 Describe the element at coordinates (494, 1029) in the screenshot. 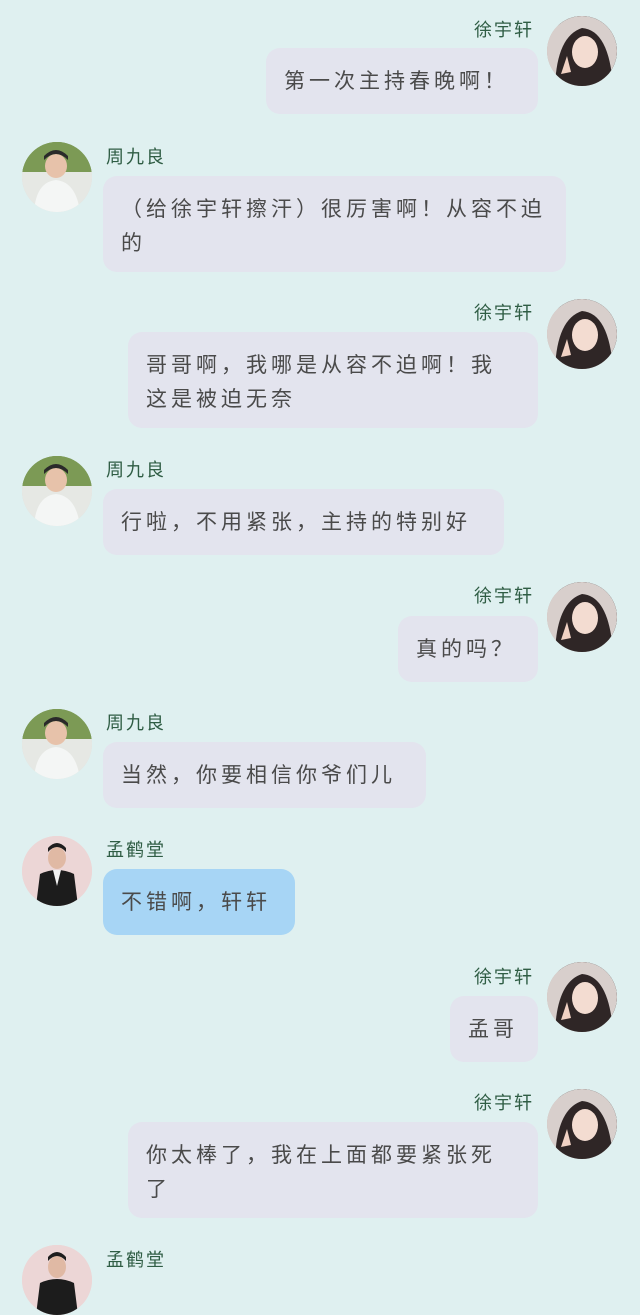

I see `message-bubble: 孟哥` at that location.